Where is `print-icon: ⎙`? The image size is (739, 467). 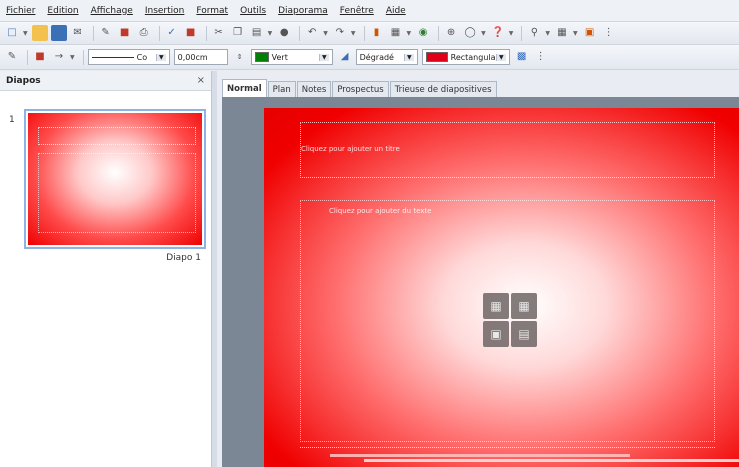
print-icon: ⎙ is located at coordinates (144, 33).